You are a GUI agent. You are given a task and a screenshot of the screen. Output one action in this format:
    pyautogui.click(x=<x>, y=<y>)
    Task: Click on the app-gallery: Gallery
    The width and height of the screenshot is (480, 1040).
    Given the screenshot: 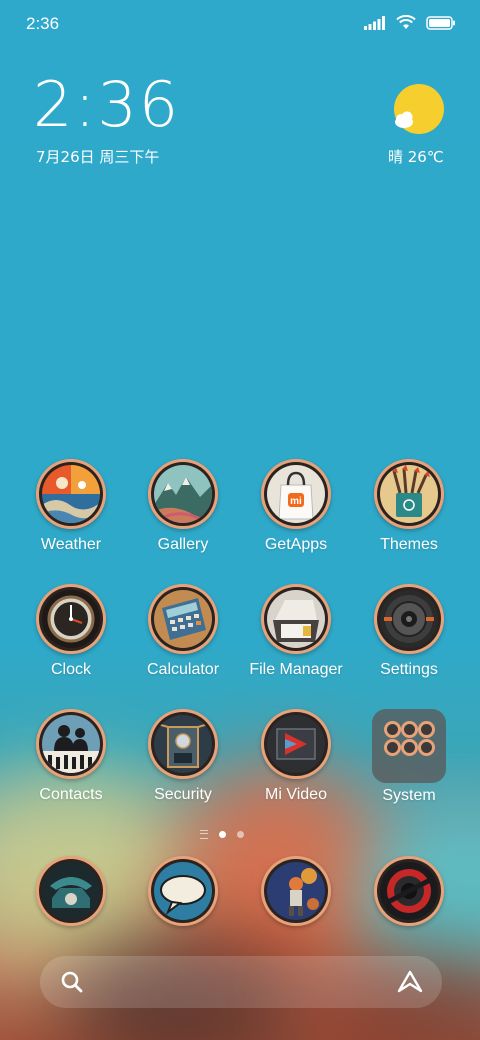 What is the action you would take?
    pyautogui.click(x=183, y=506)
    